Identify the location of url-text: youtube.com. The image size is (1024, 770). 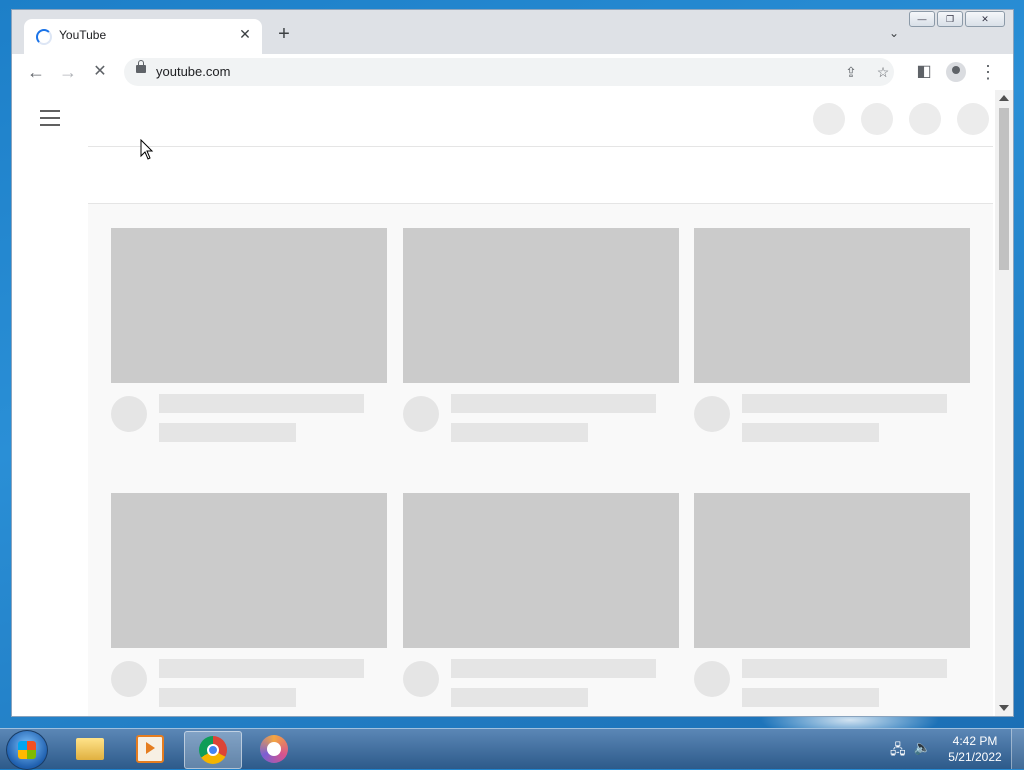
(193, 71).